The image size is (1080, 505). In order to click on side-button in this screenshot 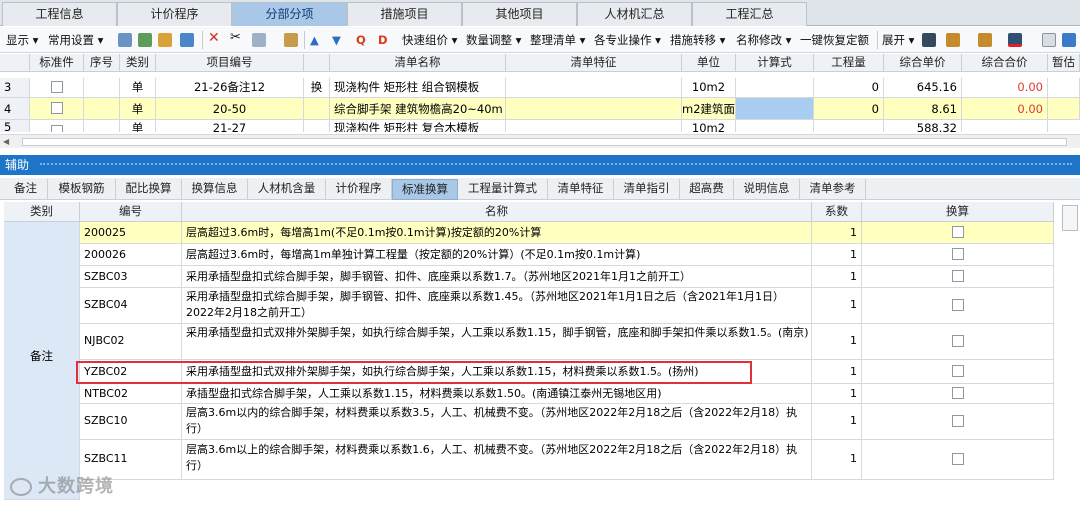, I will do `click(1070, 218)`.